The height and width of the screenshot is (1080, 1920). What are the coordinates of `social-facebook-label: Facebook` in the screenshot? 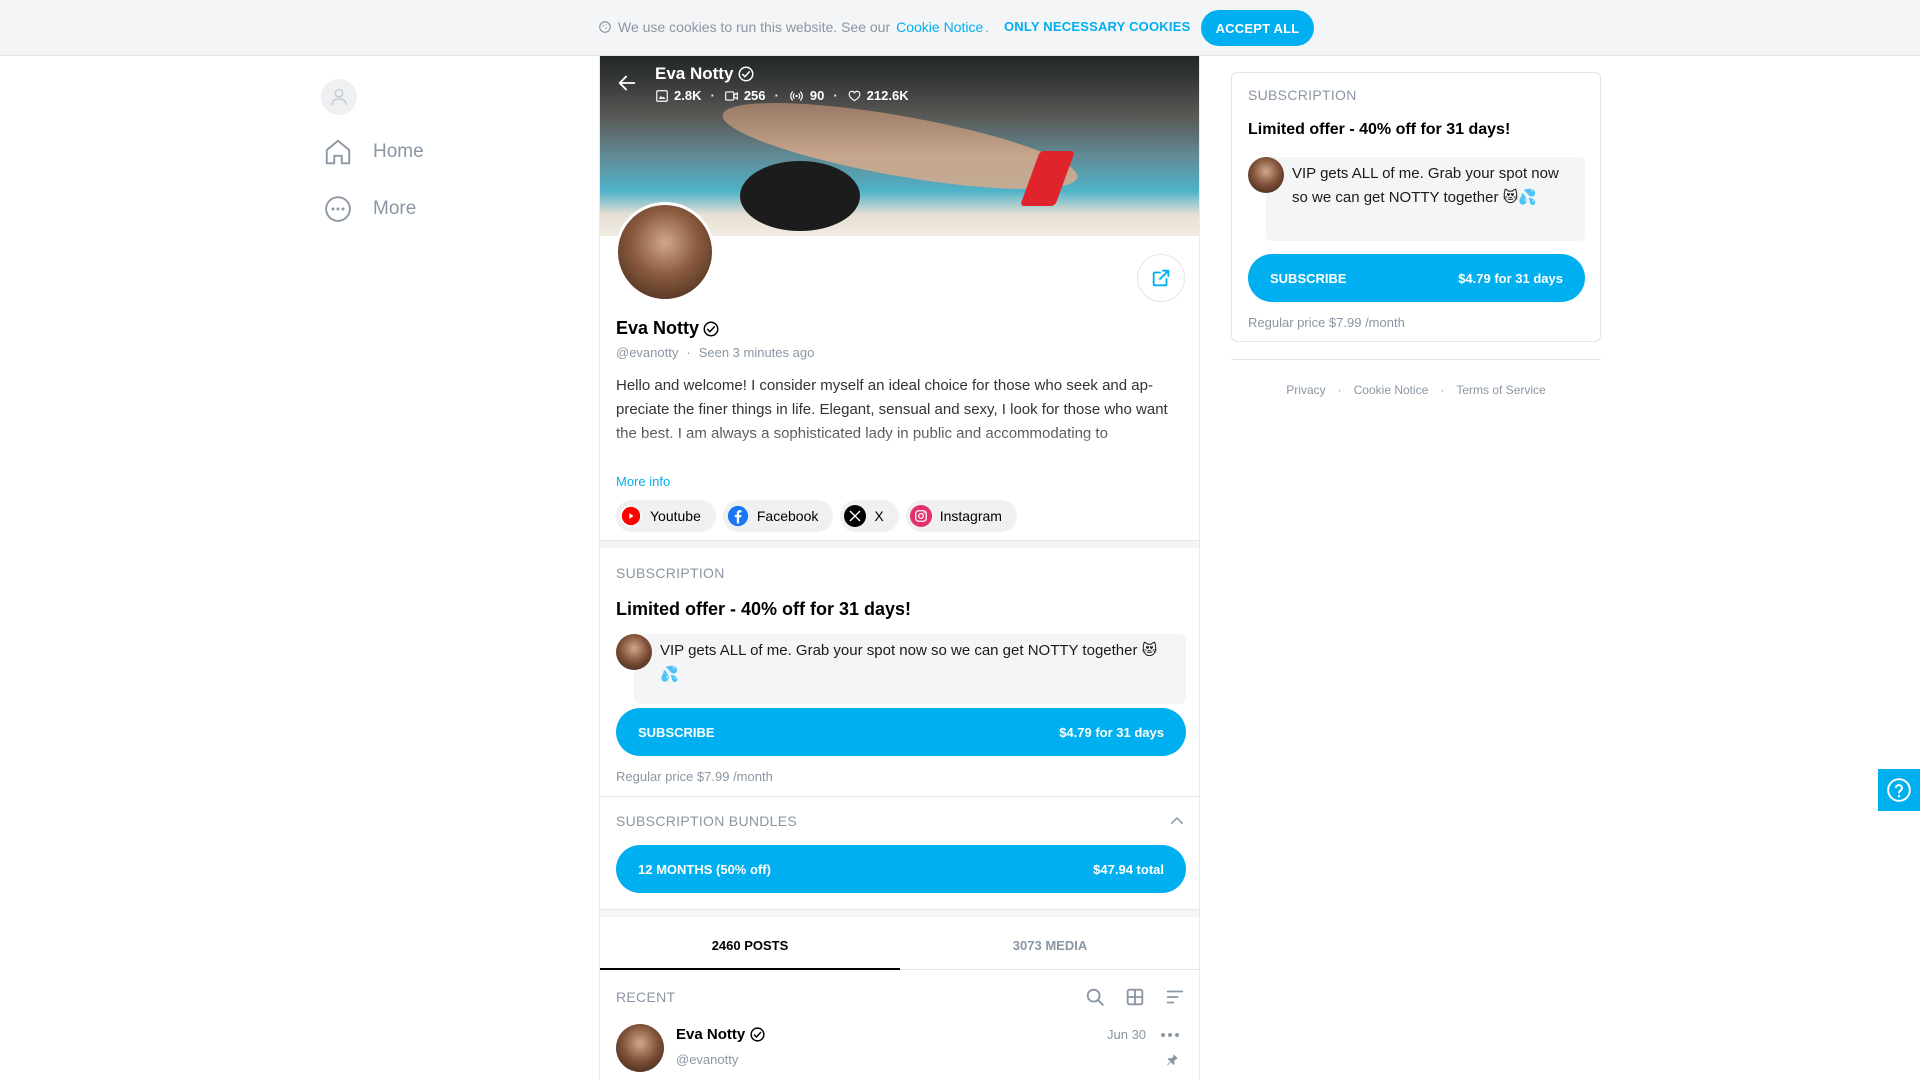 It's located at (787, 516).